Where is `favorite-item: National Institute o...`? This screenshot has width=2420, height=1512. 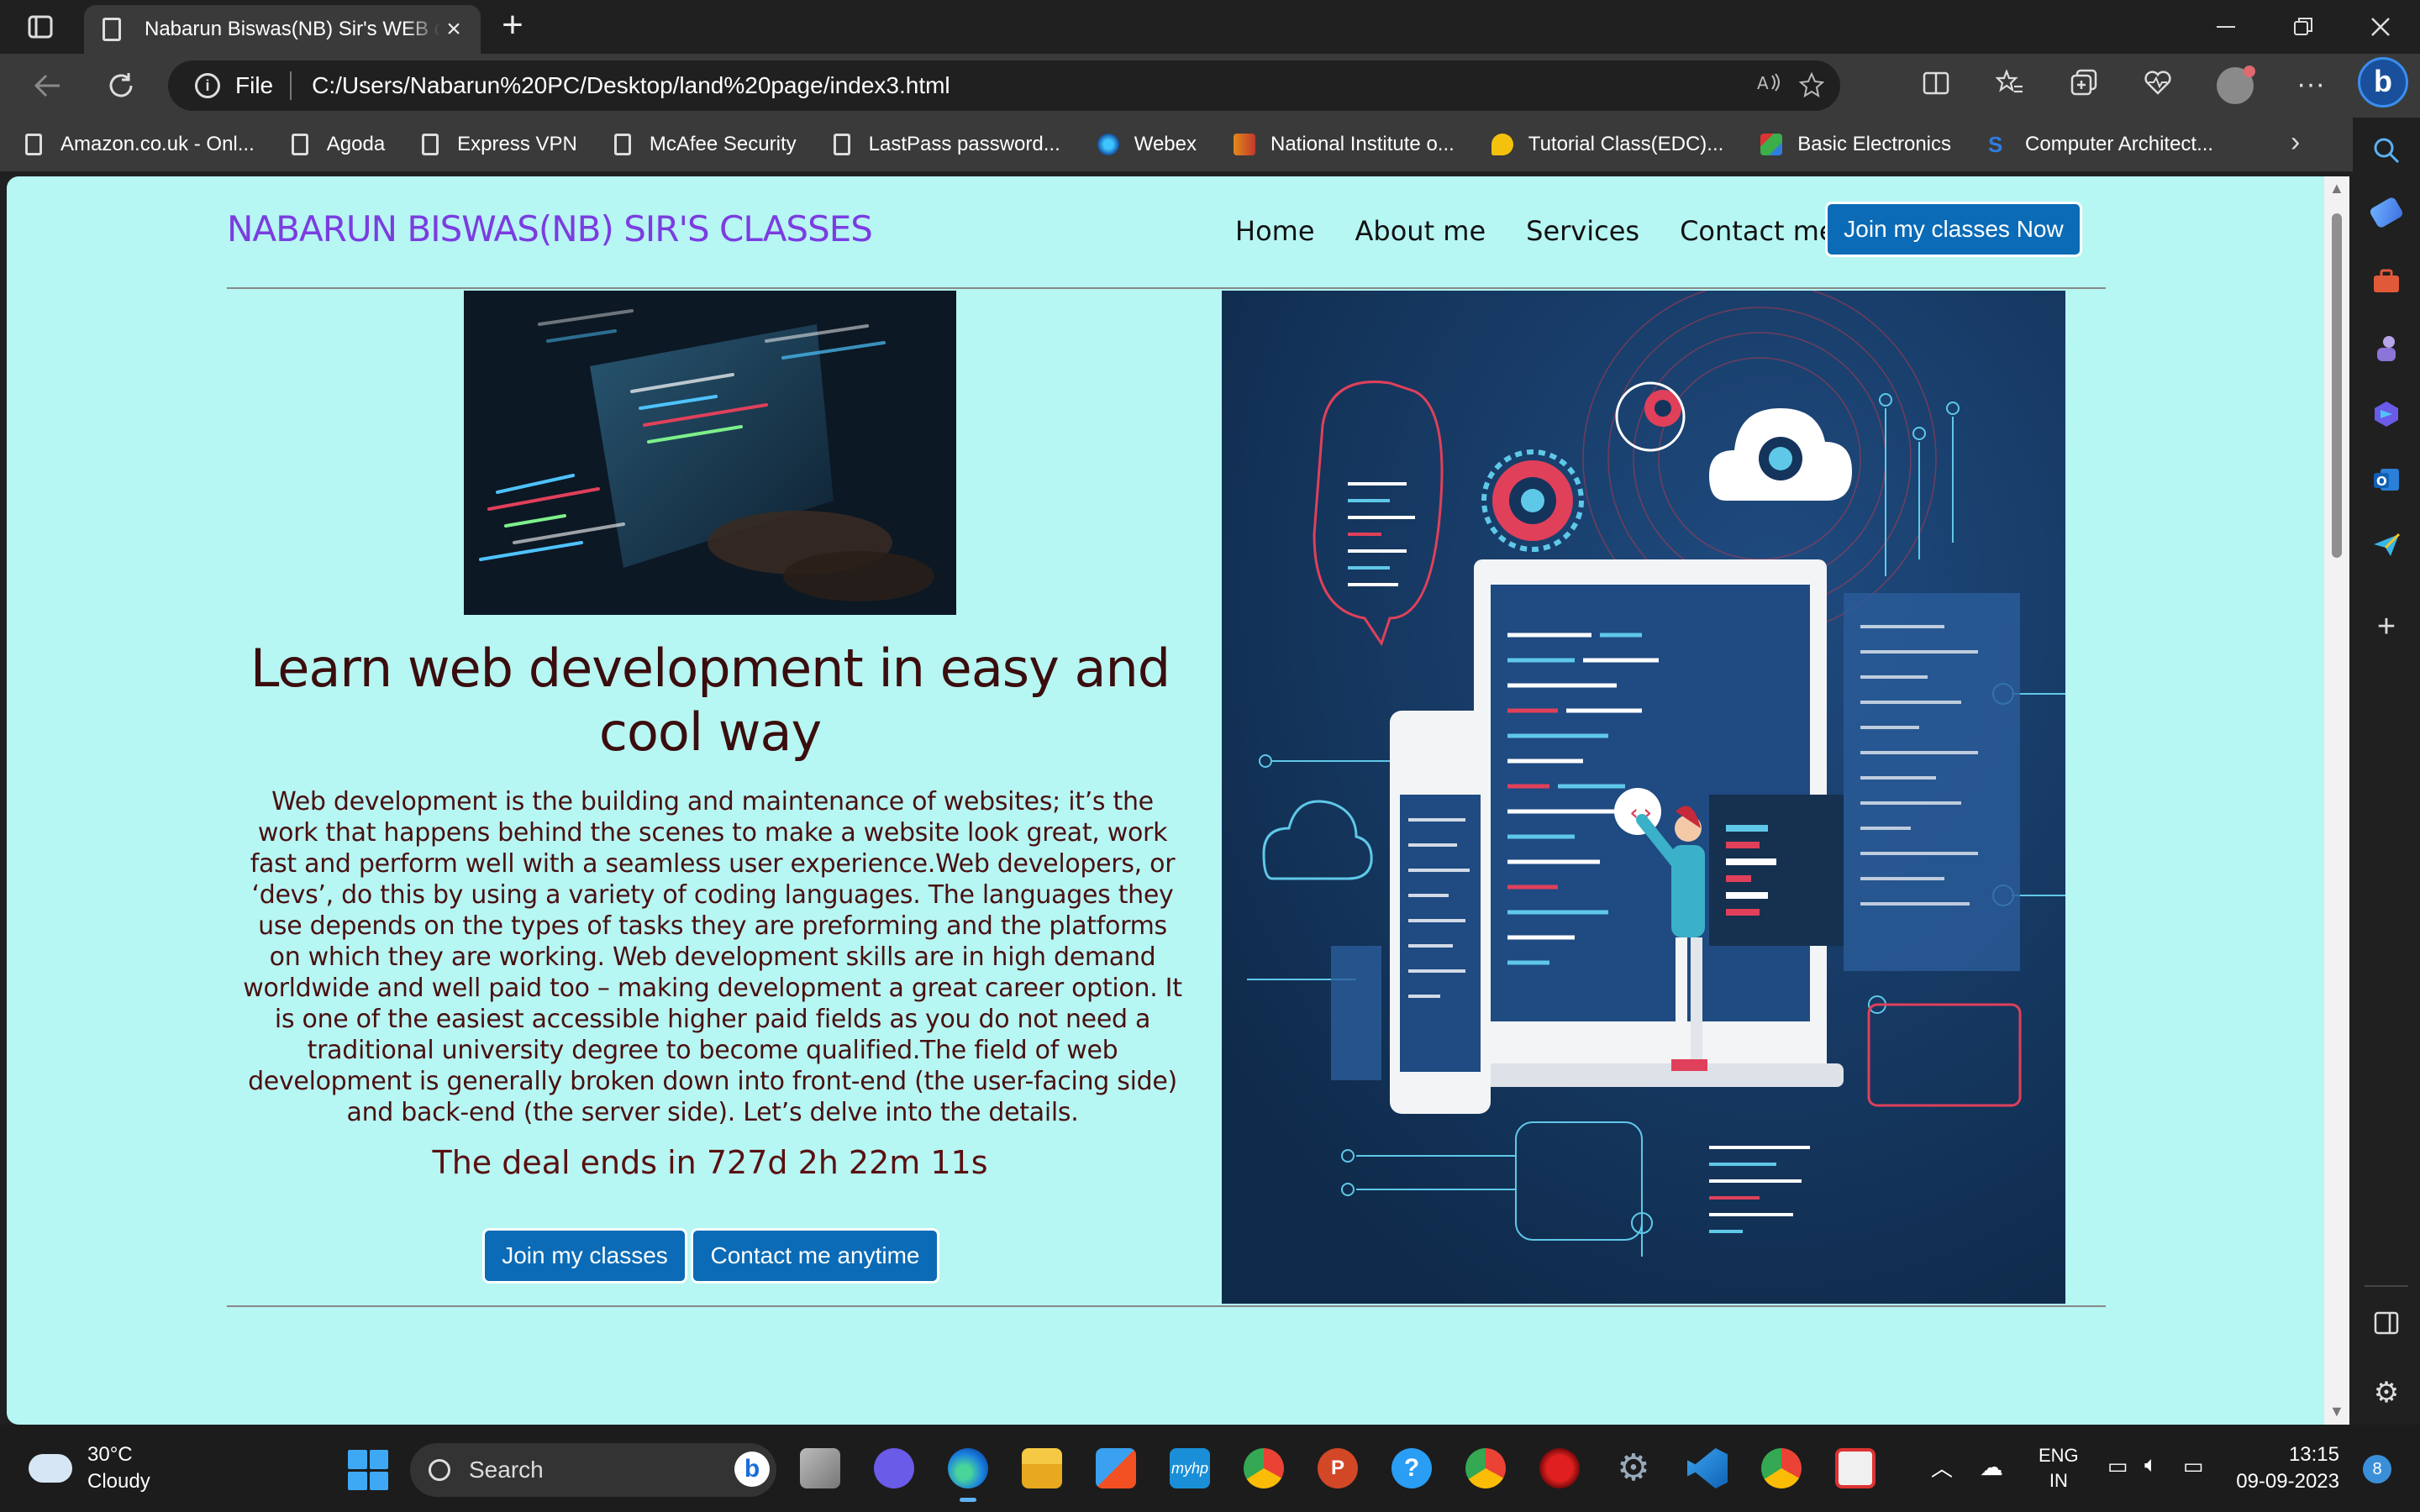 favorite-item: National Institute o... is located at coordinates (1345, 144).